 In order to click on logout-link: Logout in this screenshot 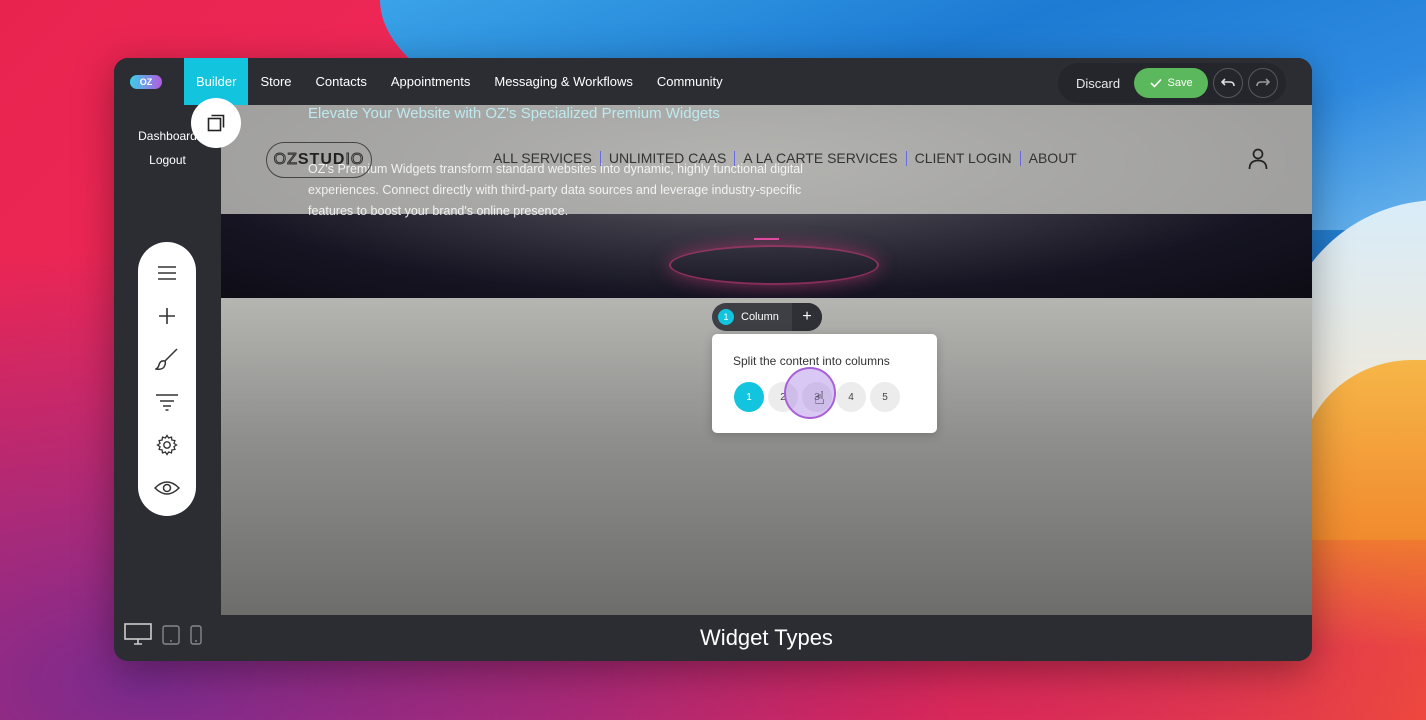, I will do `click(167, 160)`.